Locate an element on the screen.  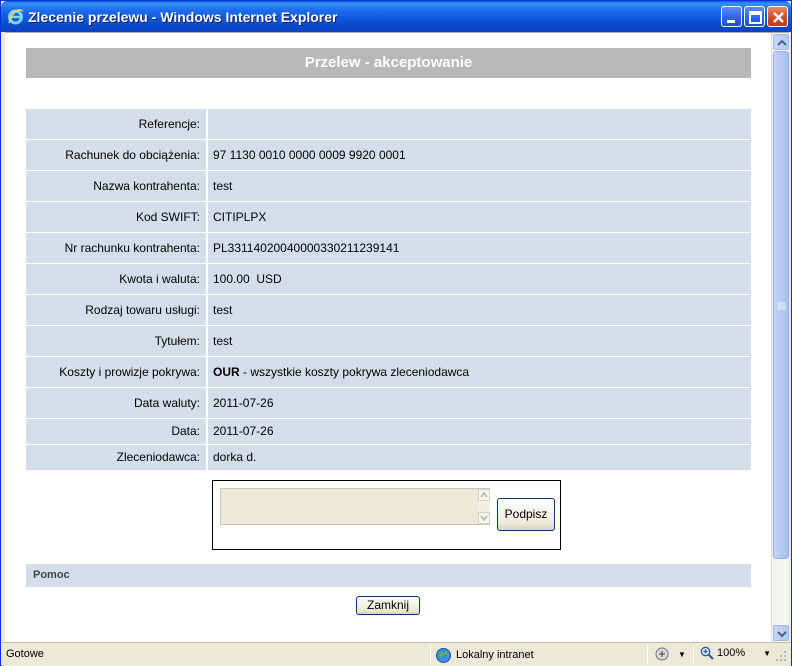
sign-button: Podpisz is located at coordinates (526, 514).